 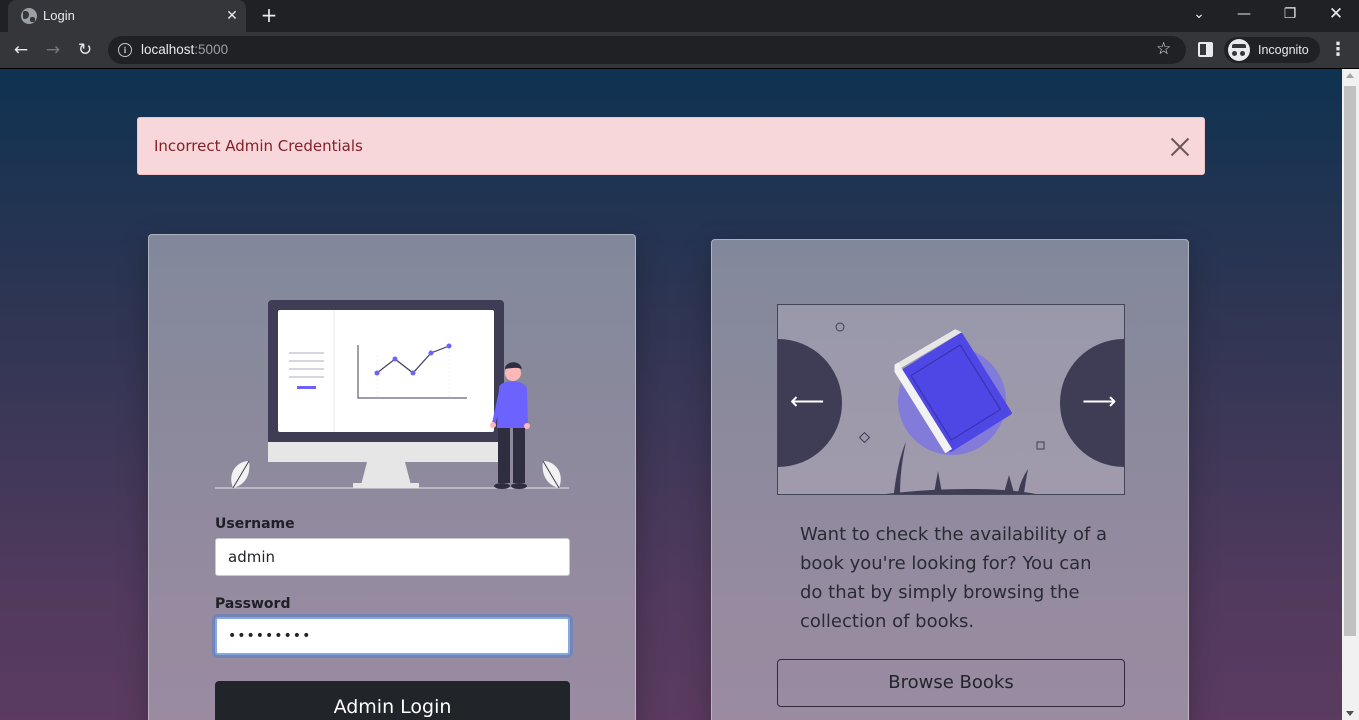 What do you see at coordinates (1283, 50) in the screenshot?
I see `incognito-label: Incognito` at bounding box center [1283, 50].